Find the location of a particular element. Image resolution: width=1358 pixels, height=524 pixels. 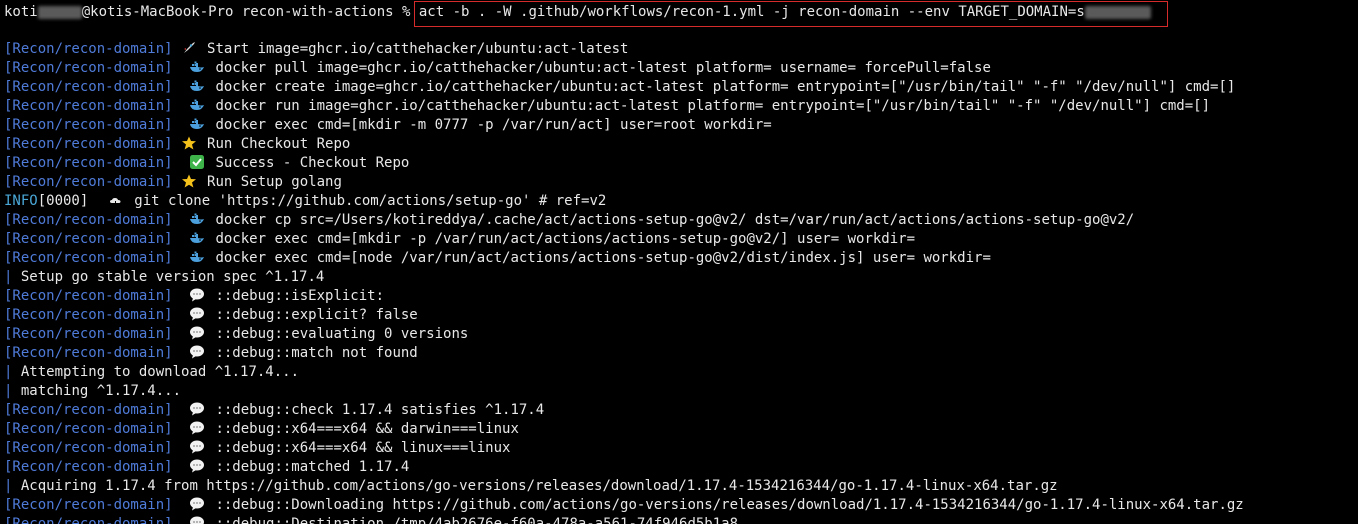

log-message: Run Setup golang is located at coordinates (274, 182).